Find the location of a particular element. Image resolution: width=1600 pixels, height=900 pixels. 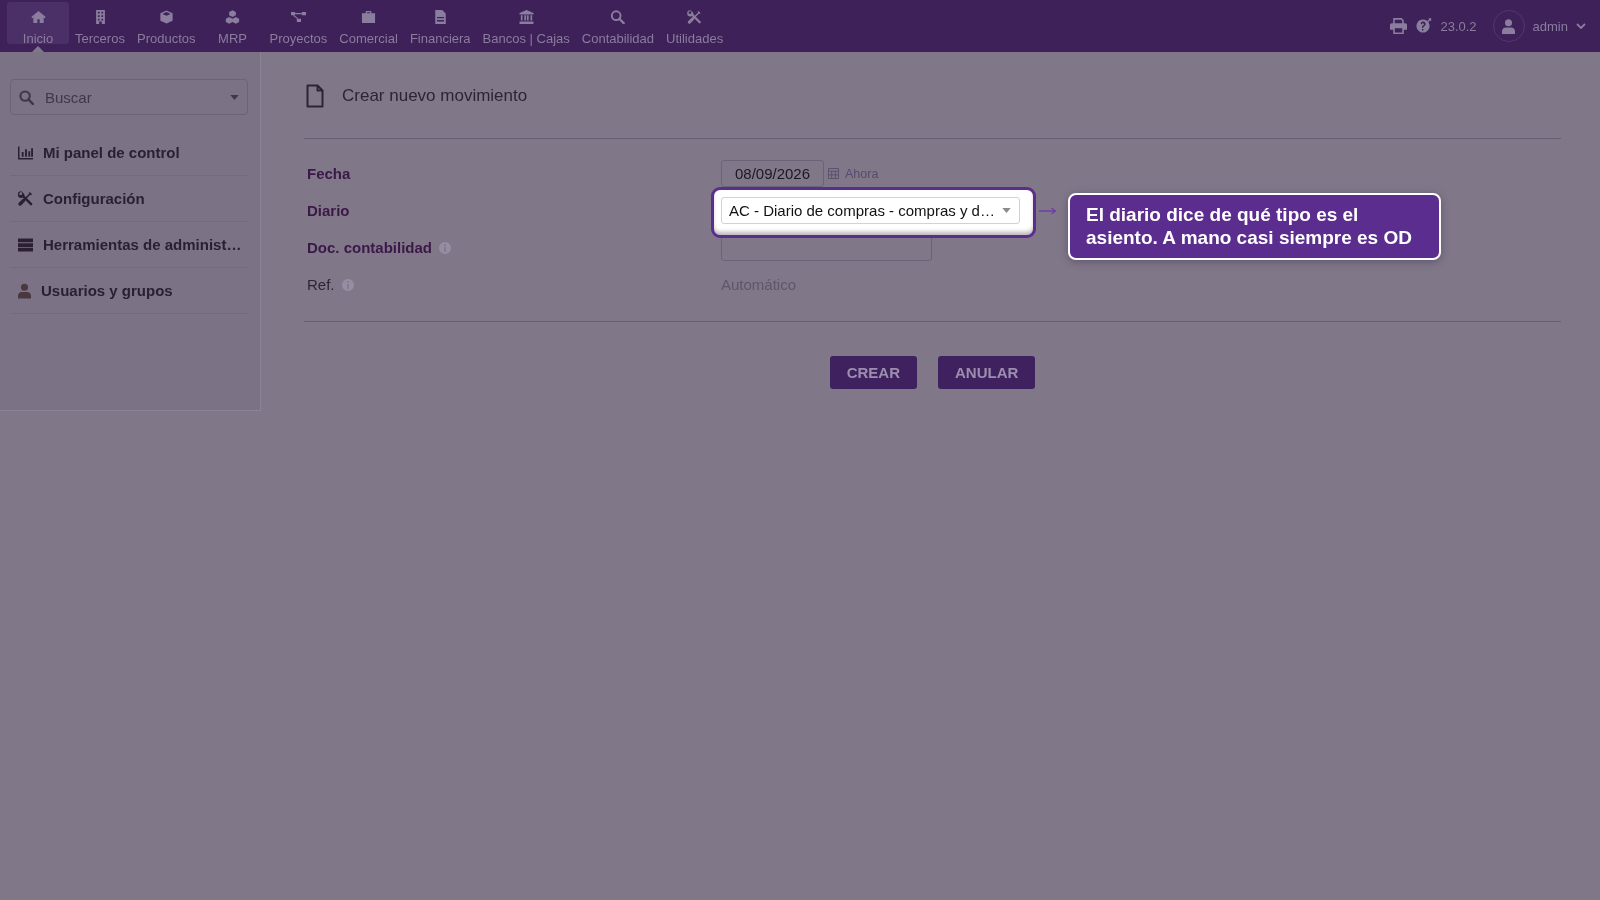

field-label: Doc. contabilidad is located at coordinates (369, 247).